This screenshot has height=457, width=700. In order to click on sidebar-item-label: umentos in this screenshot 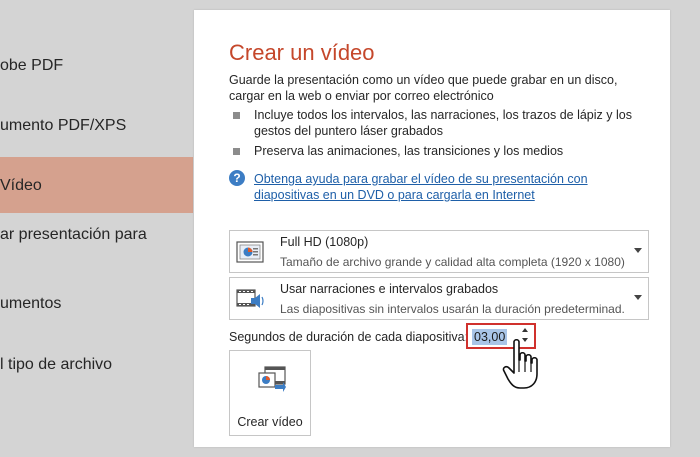, I will do `click(31, 303)`.